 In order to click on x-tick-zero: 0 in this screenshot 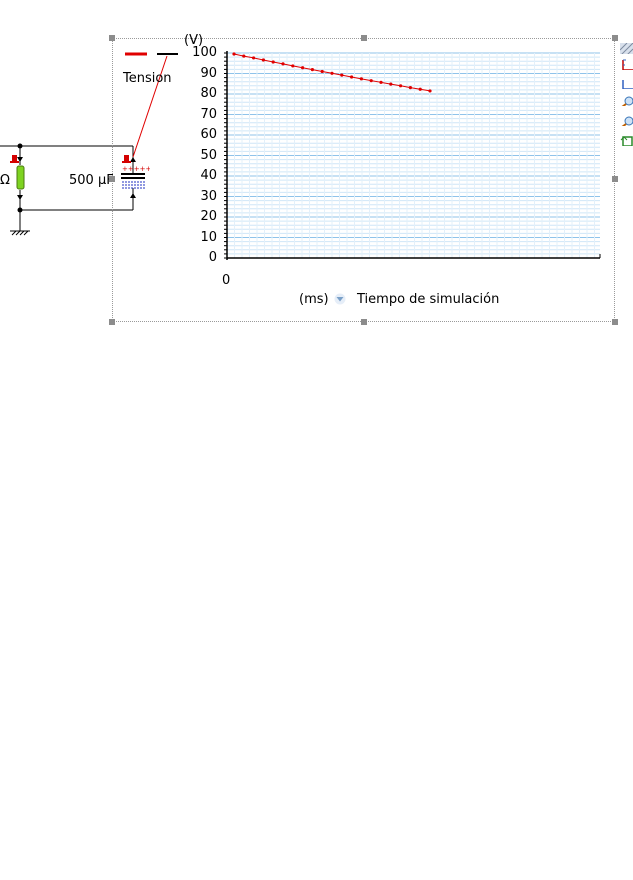, I will do `click(226, 280)`.